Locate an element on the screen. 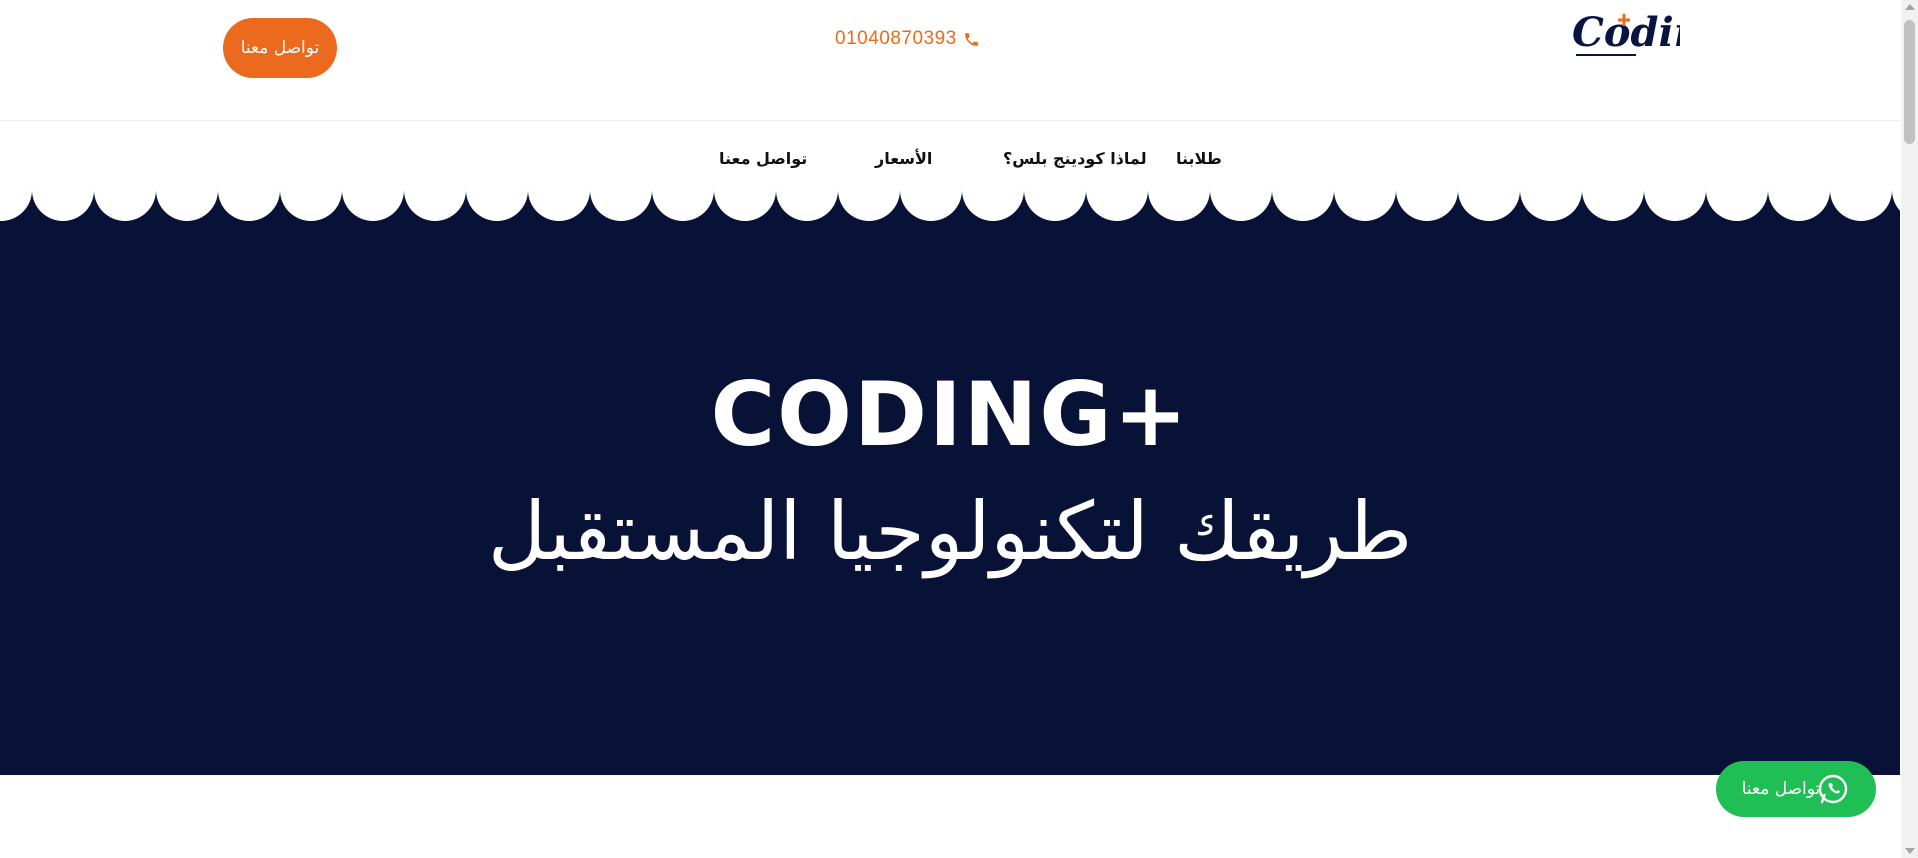  whatsapp-contact-button: تواصل معنا is located at coordinates (1796, 789).